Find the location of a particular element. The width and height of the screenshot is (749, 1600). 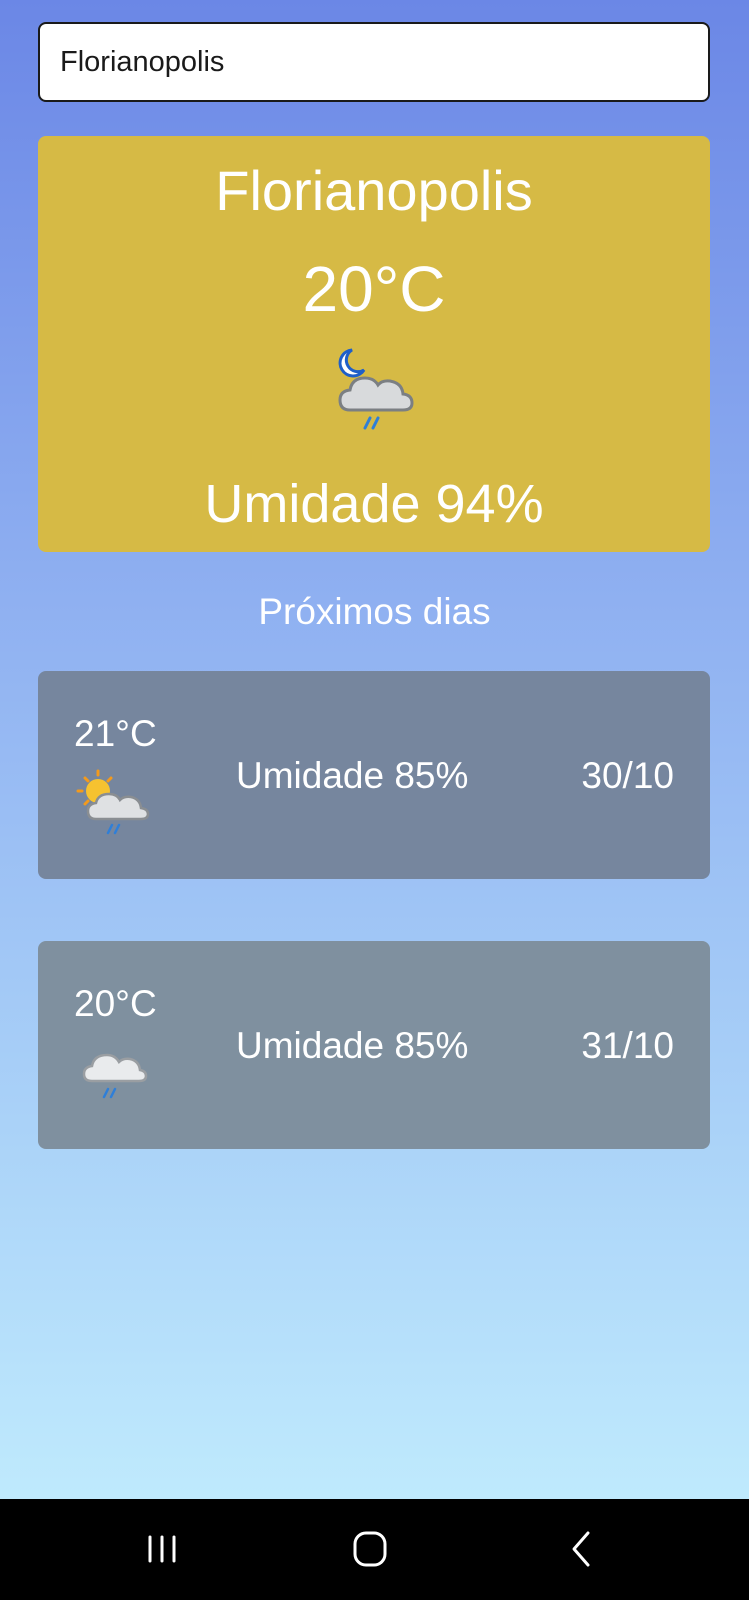

city-search-input is located at coordinates (374, 62).